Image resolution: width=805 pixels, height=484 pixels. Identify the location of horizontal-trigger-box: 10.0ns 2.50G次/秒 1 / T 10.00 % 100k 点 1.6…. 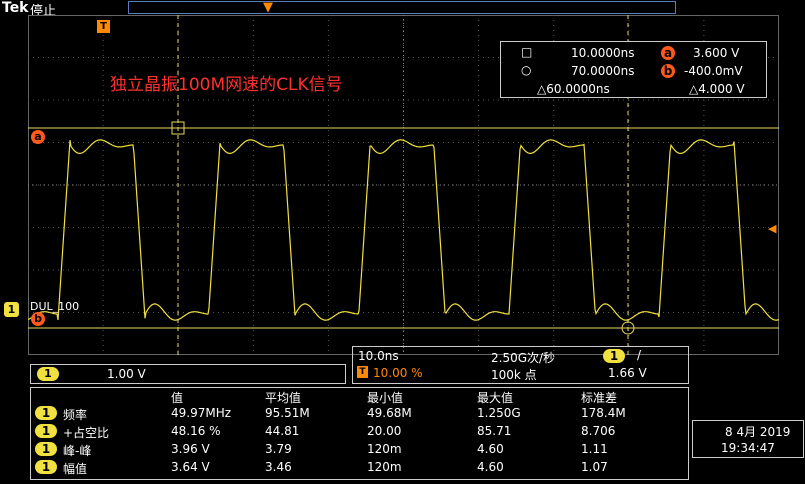
(520, 365).